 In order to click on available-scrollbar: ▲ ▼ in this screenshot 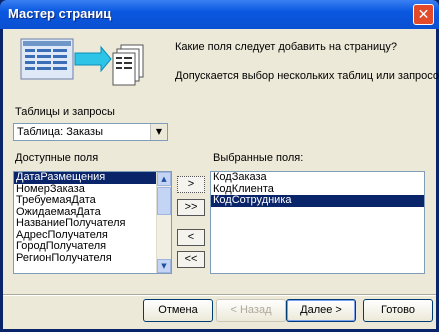, I will do `click(163, 222)`.